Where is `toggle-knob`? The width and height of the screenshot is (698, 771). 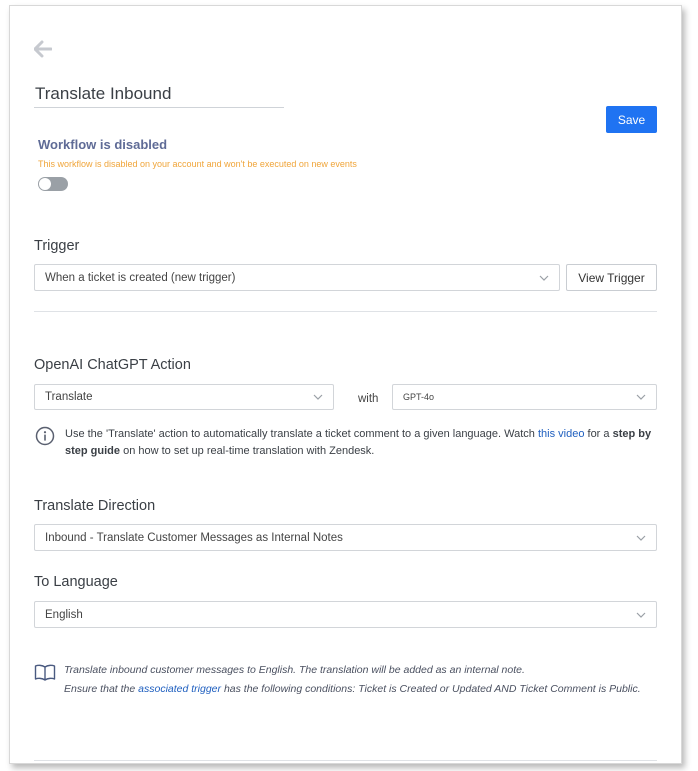
toggle-knob is located at coordinates (45, 184).